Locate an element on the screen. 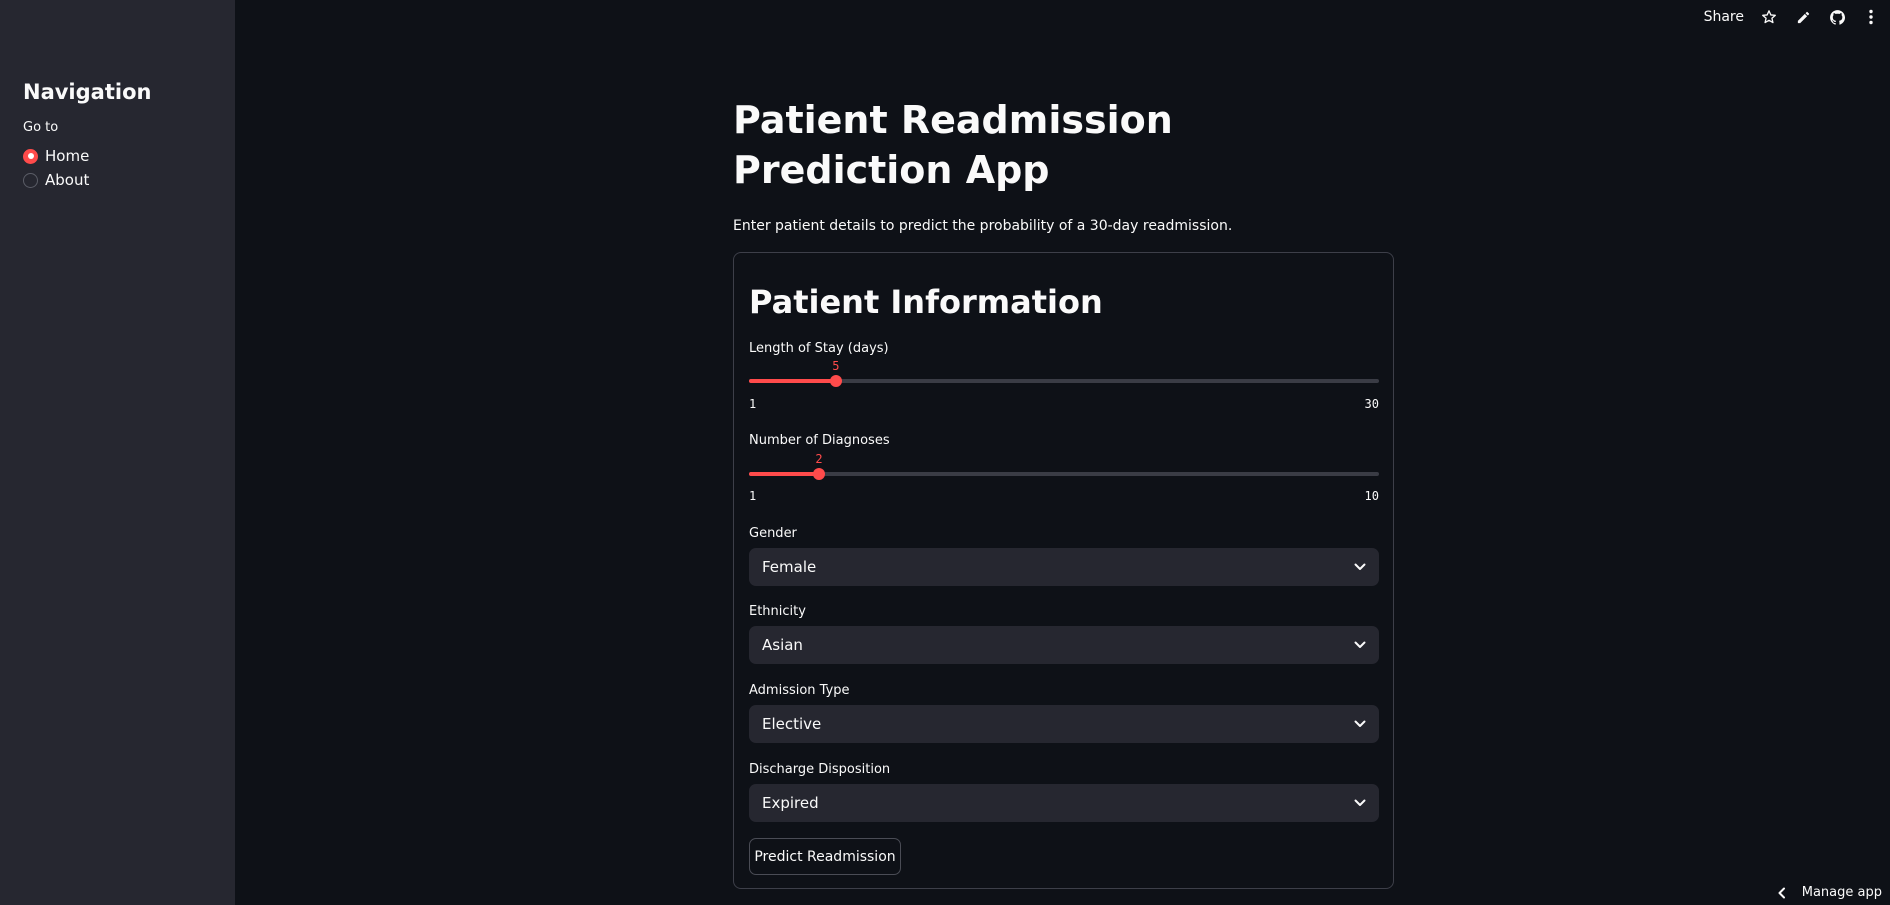  admission-type-select: Elective is located at coordinates (1064, 724).